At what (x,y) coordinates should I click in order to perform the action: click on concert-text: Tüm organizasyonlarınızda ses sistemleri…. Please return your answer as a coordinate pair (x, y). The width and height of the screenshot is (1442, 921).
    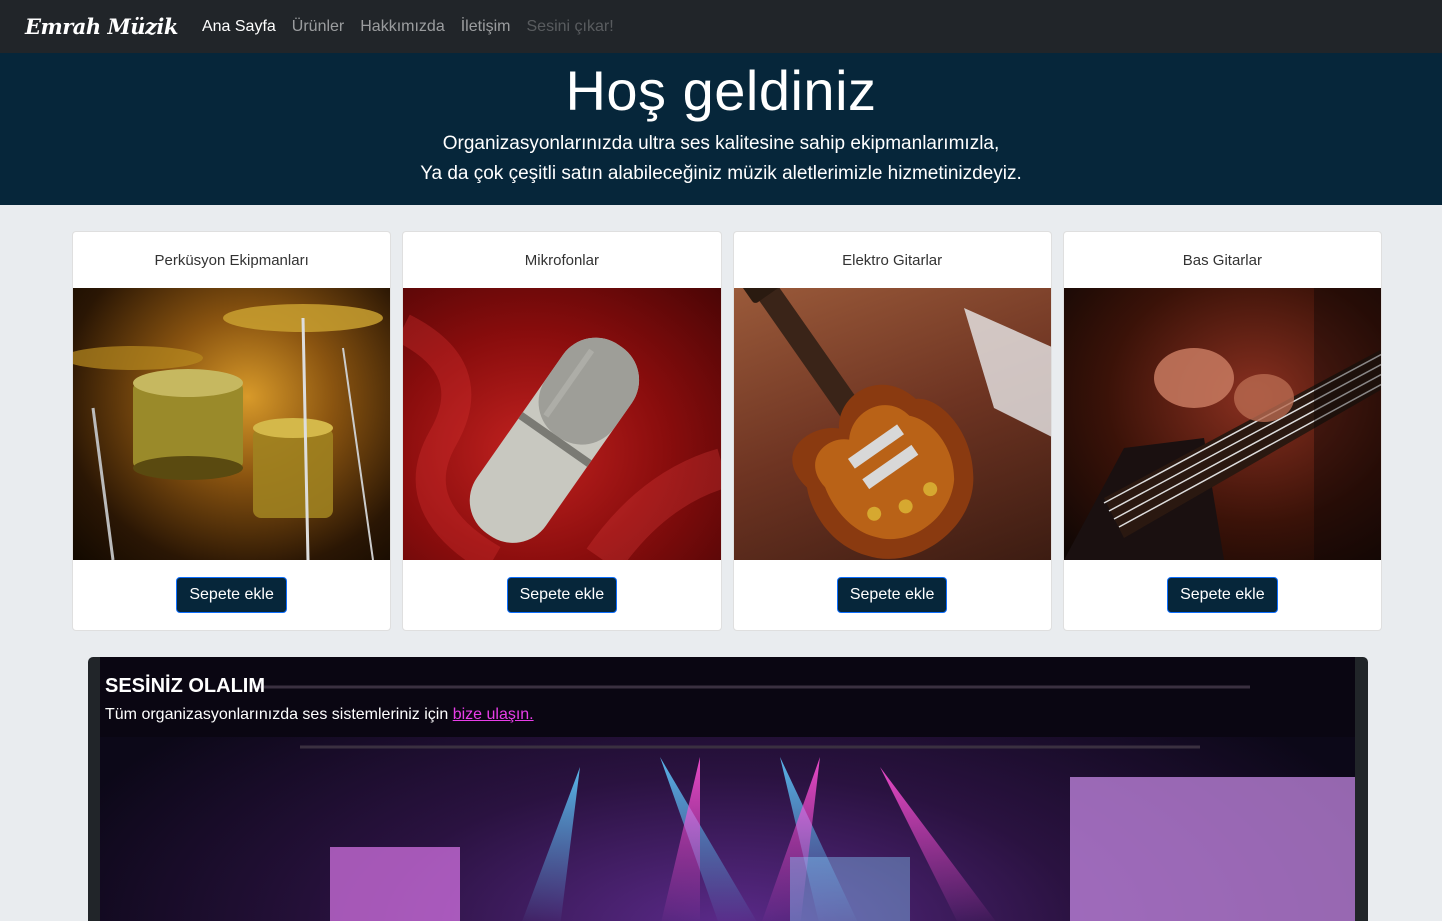
    Looking at the image, I should click on (279, 714).